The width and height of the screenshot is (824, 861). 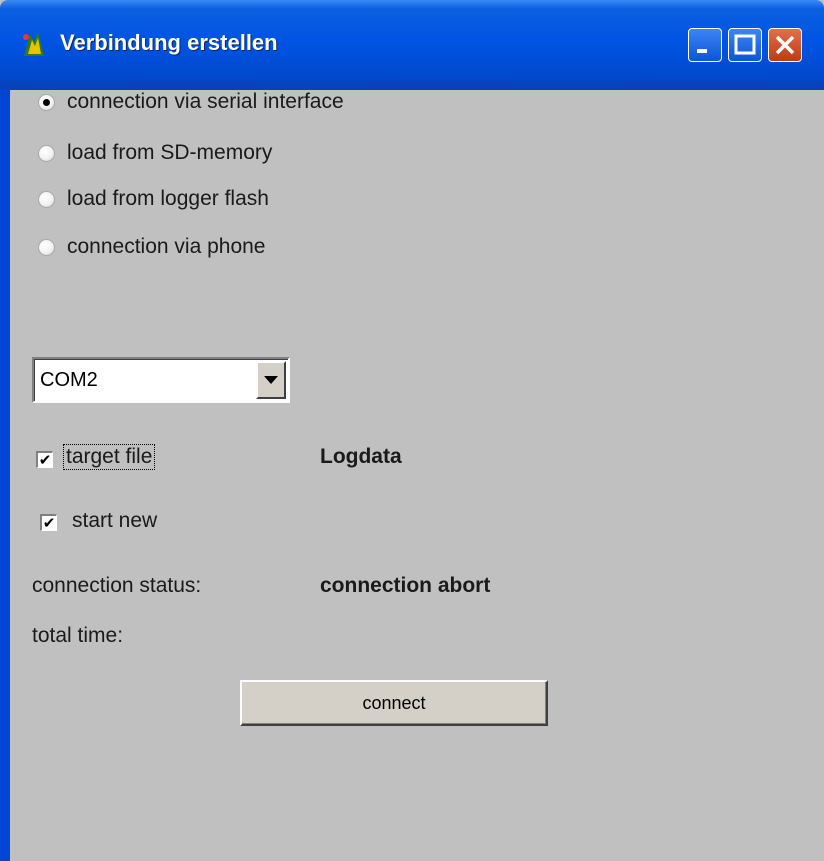 I want to click on chevron-down-icon, so click(x=271, y=380).